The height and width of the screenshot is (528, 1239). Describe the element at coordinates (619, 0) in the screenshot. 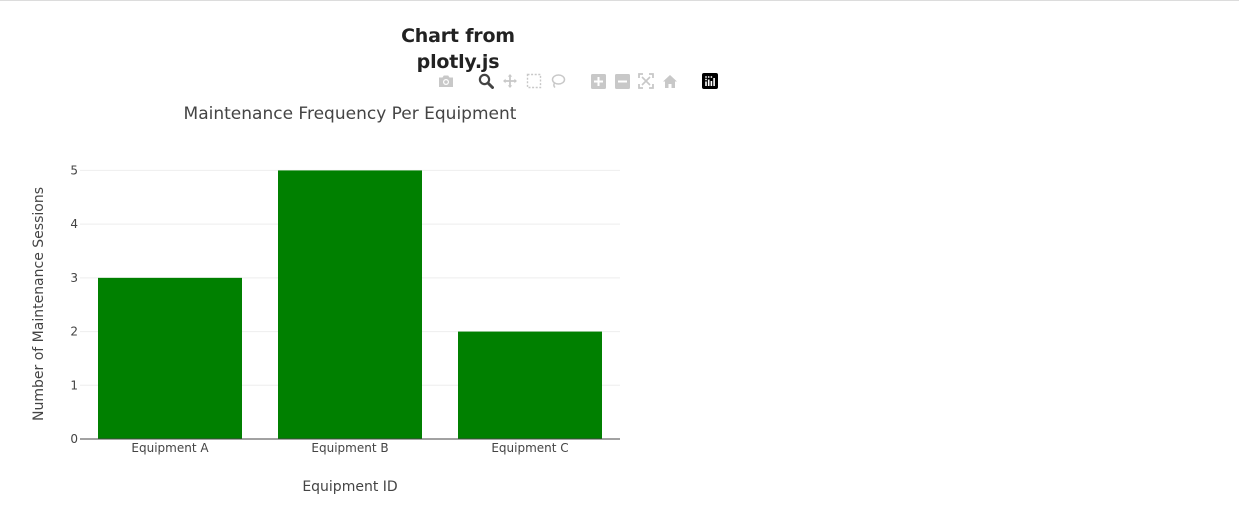

I see `top-divider` at that location.